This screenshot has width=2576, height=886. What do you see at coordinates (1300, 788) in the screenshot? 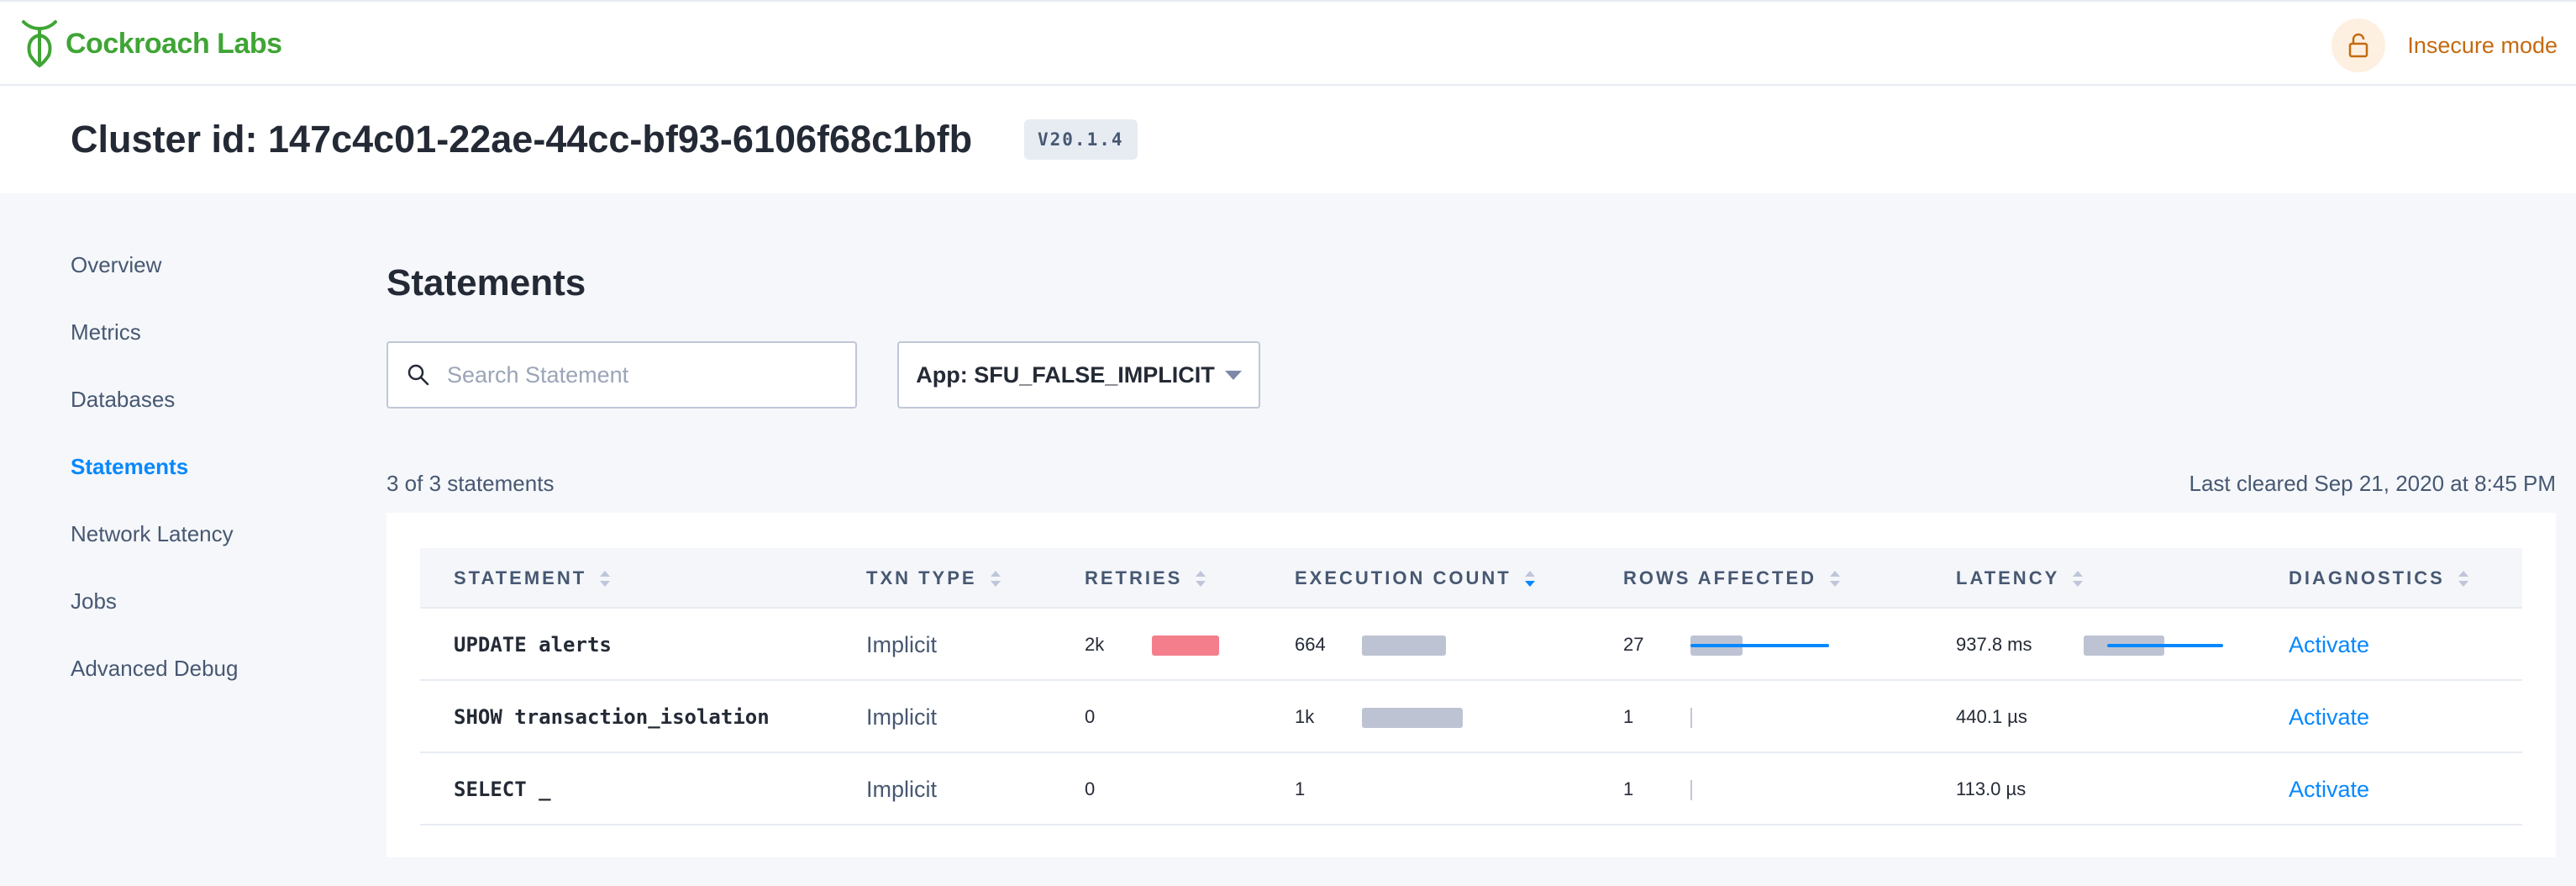
I see `execution-count-cell: 1` at bounding box center [1300, 788].